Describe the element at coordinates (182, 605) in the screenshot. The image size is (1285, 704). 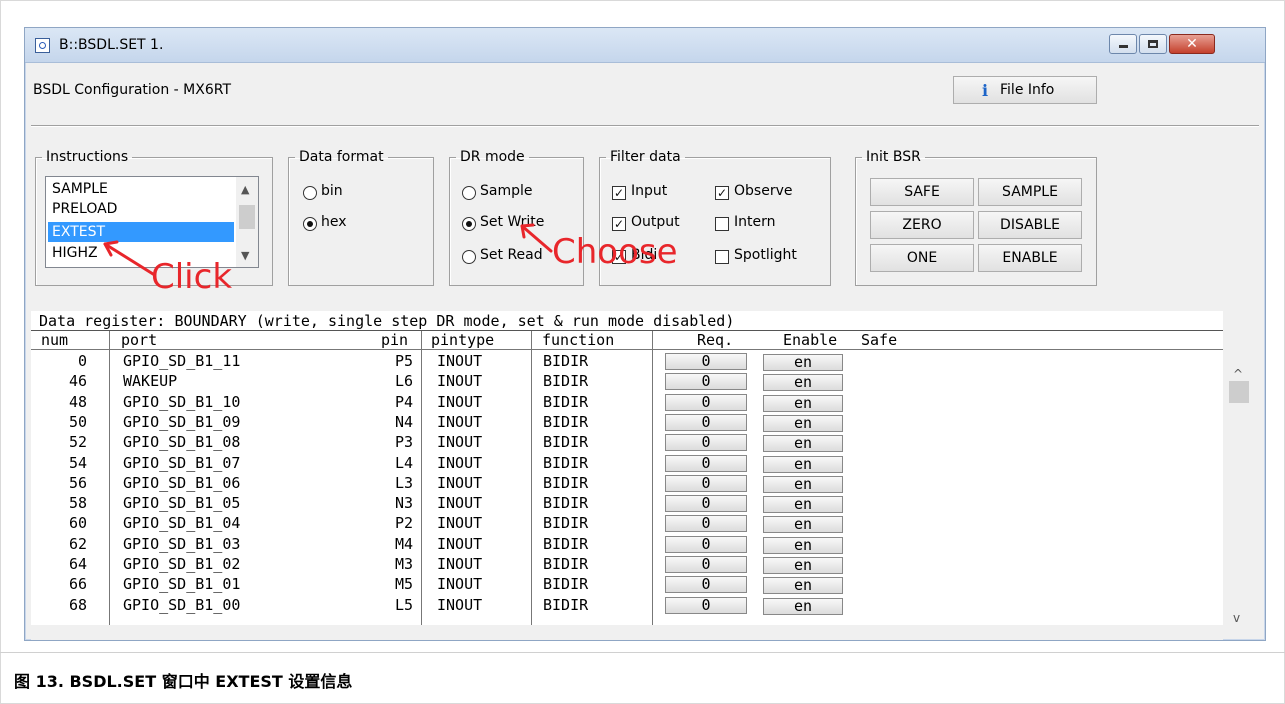
I see `cell-port: GPIO_SD_B1_00` at that location.